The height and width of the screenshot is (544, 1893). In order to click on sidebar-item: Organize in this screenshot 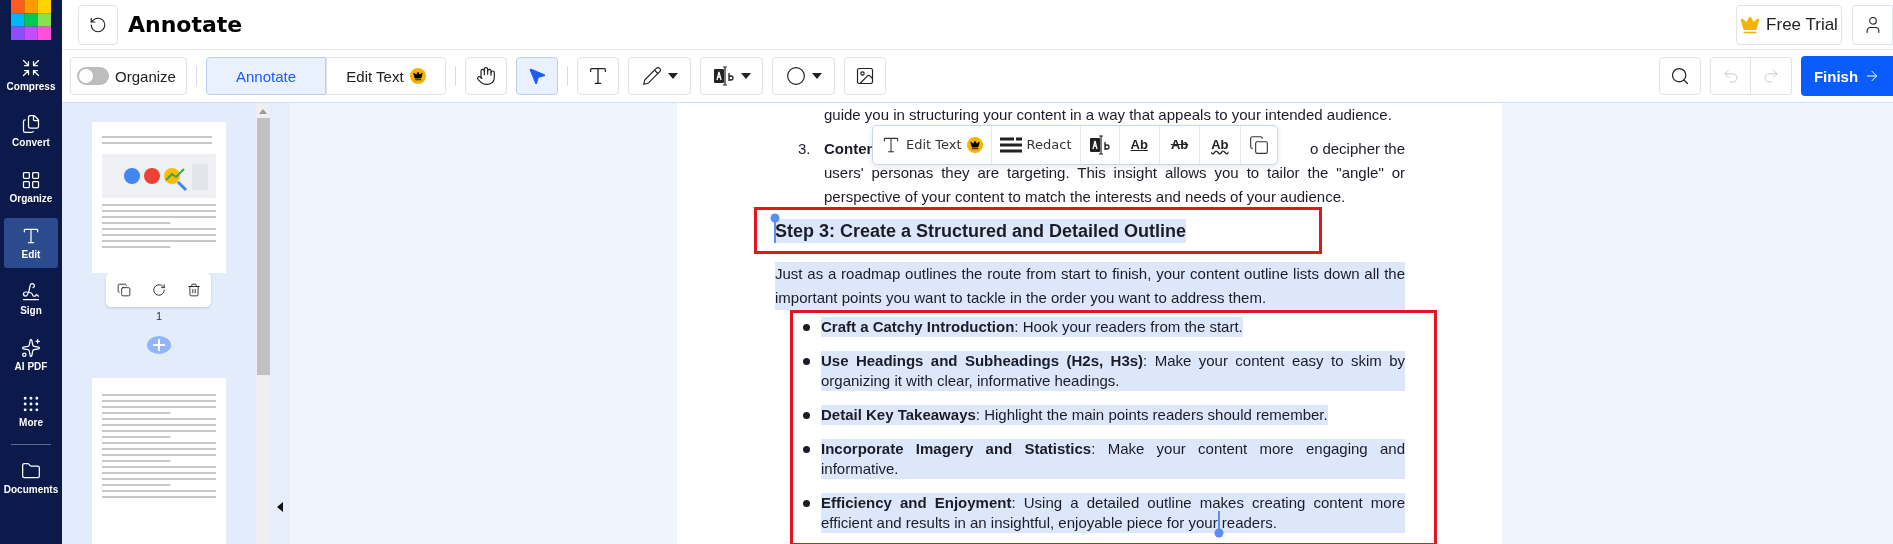, I will do `click(31, 187)`.